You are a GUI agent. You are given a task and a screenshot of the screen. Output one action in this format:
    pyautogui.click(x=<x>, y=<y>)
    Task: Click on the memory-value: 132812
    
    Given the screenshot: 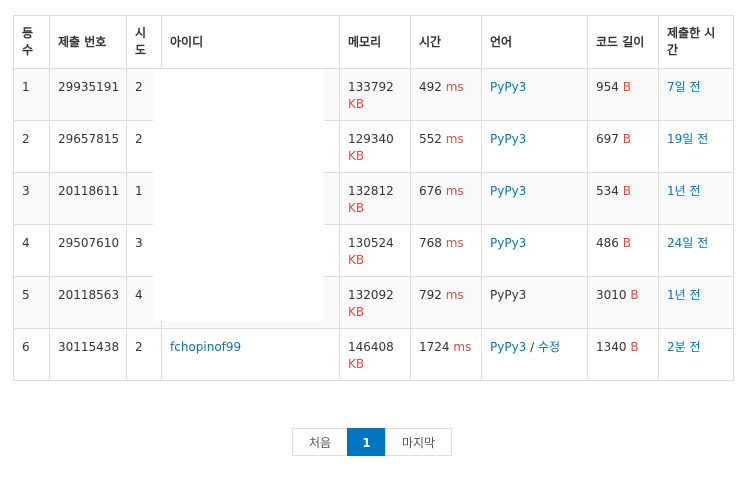 What is the action you would take?
    pyautogui.click(x=371, y=191)
    